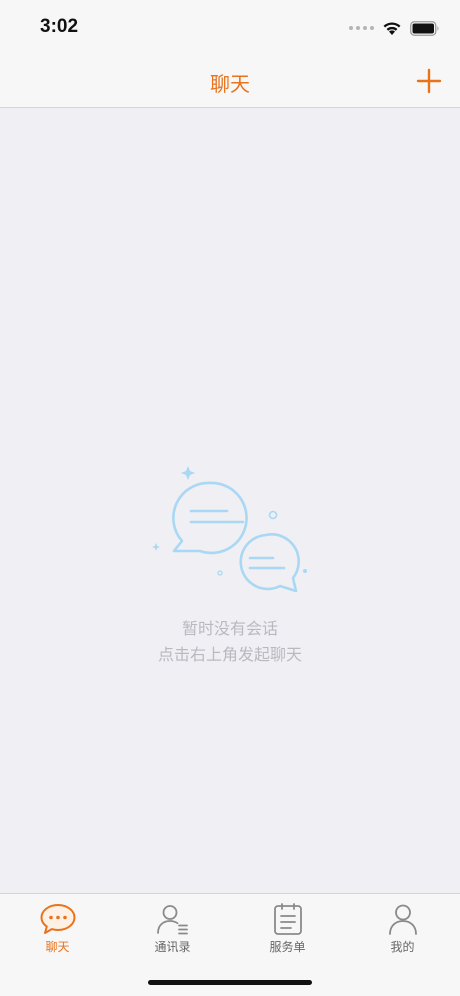 The width and height of the screenshot is (460, 996). Describe the element at coordinates (402, 947) in the screenshot. I see `tab-profile-label: 我的` at that location.